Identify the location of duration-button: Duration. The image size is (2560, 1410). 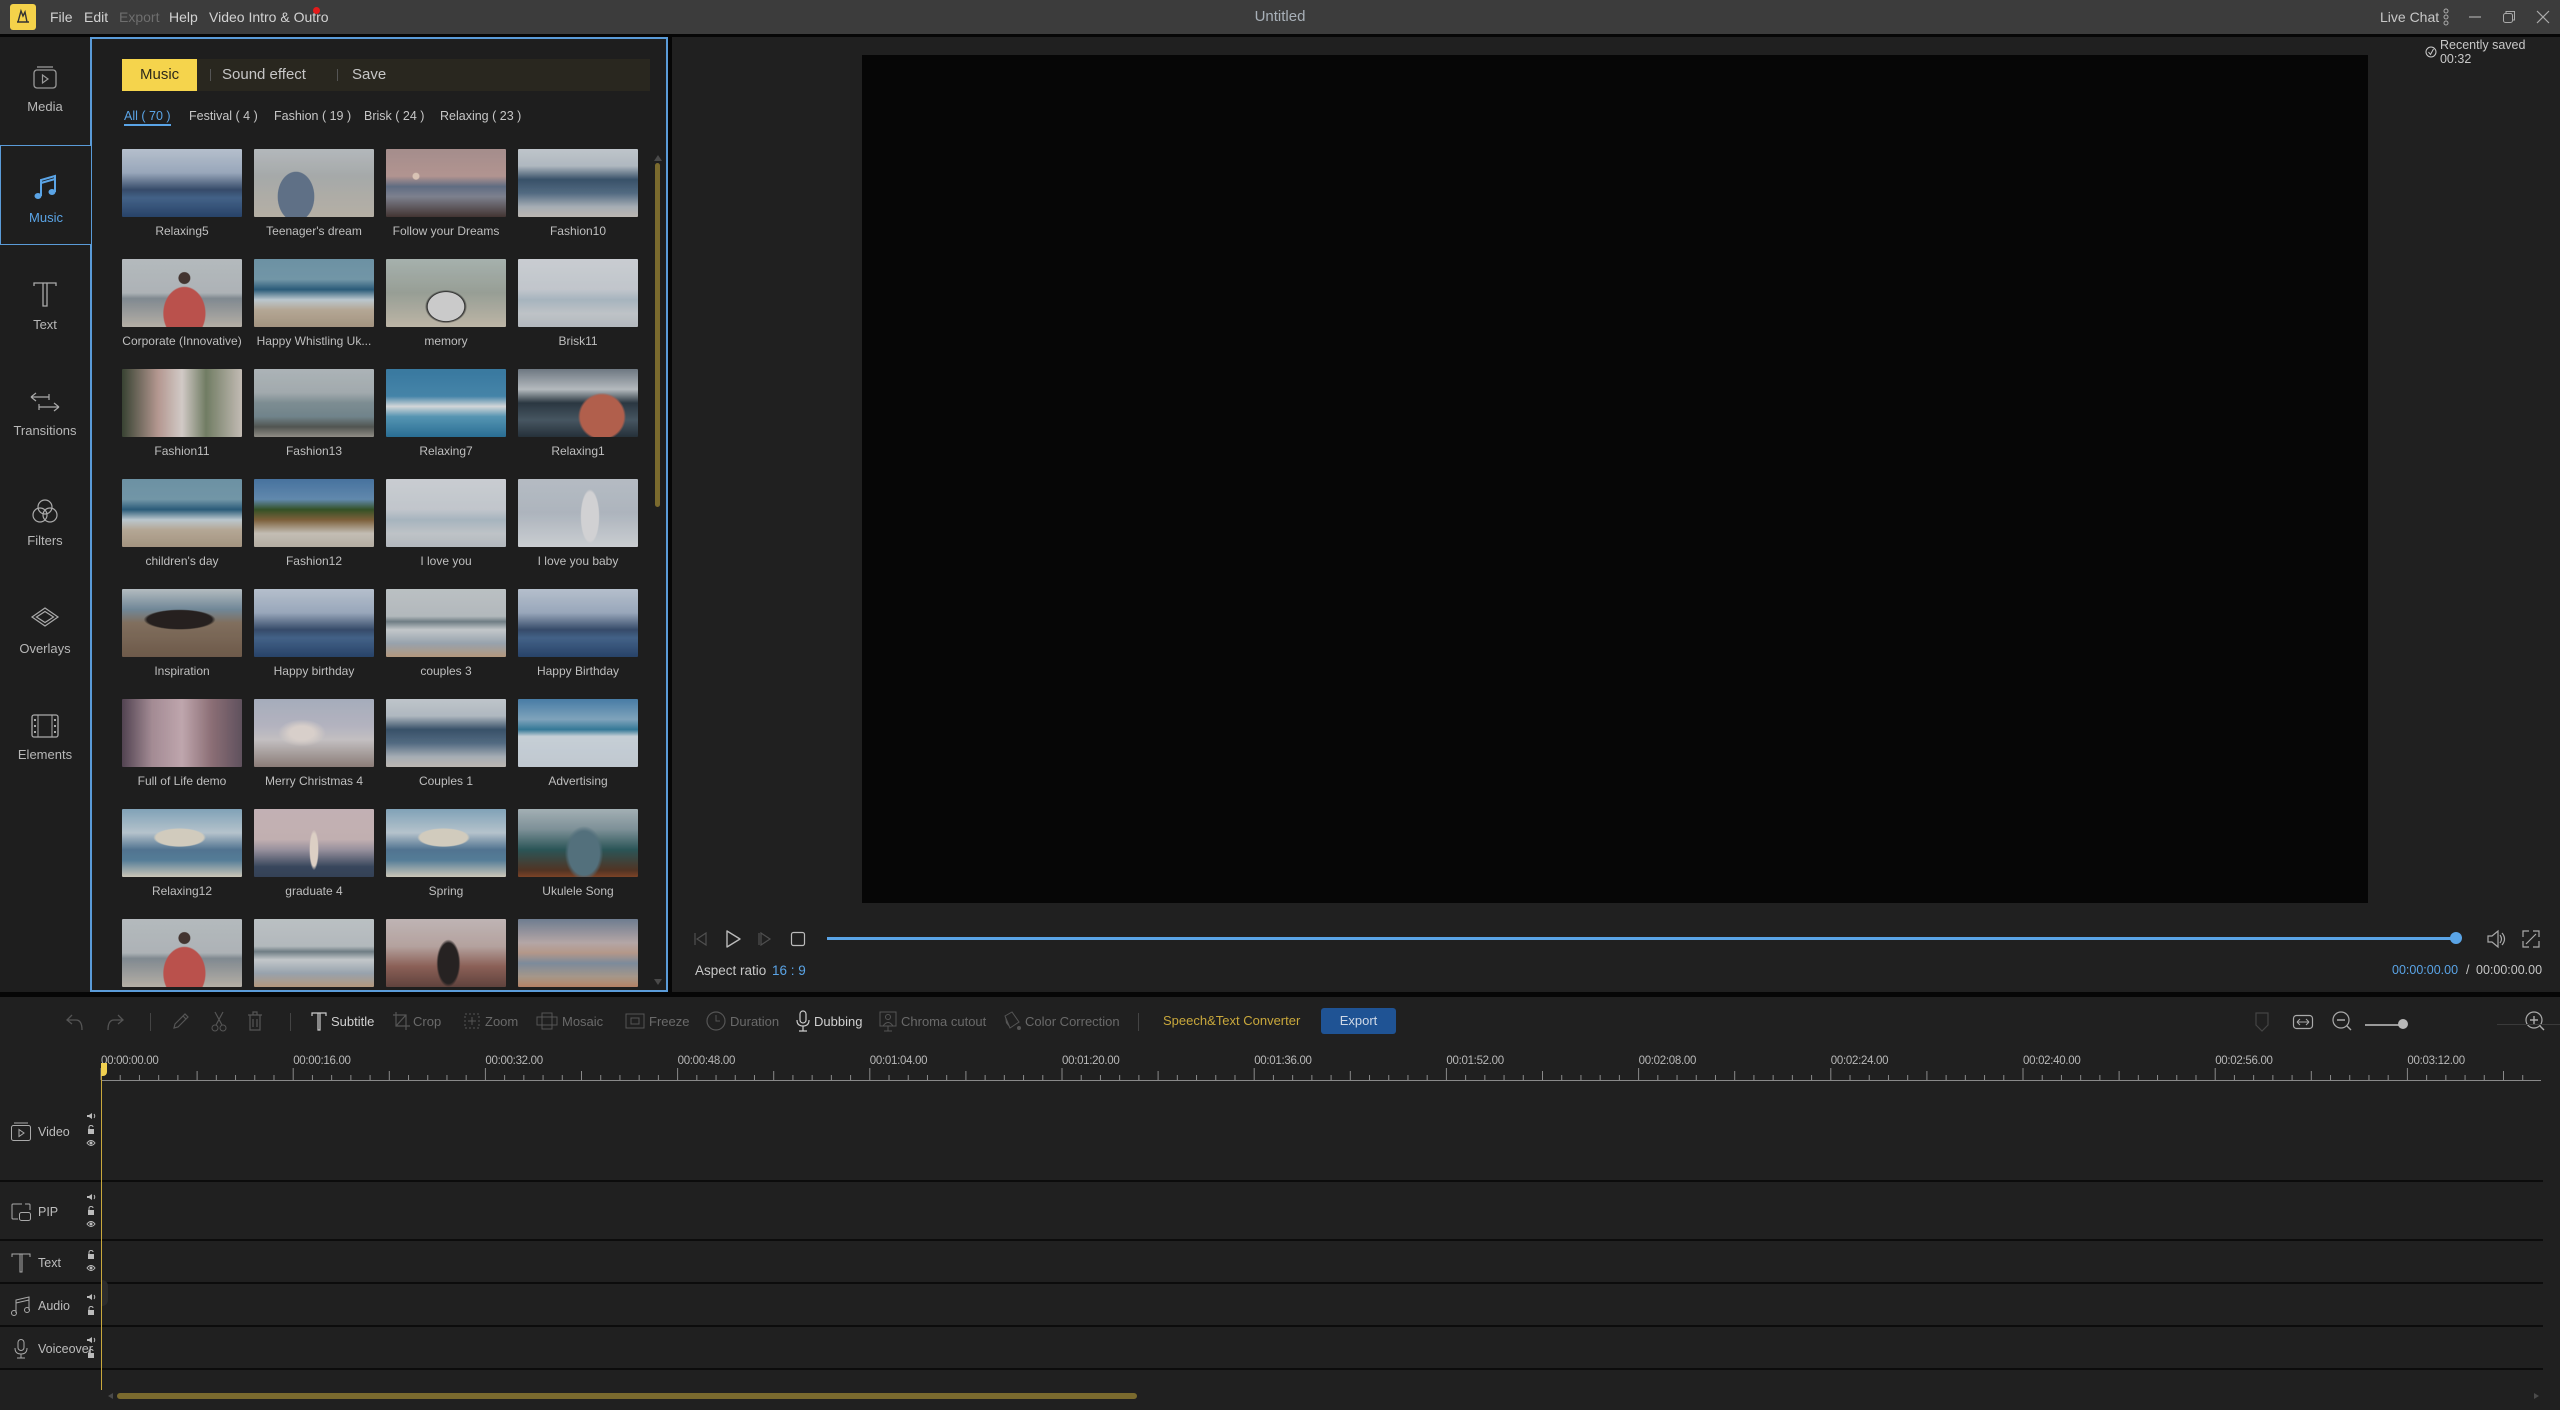
(742, 1021).